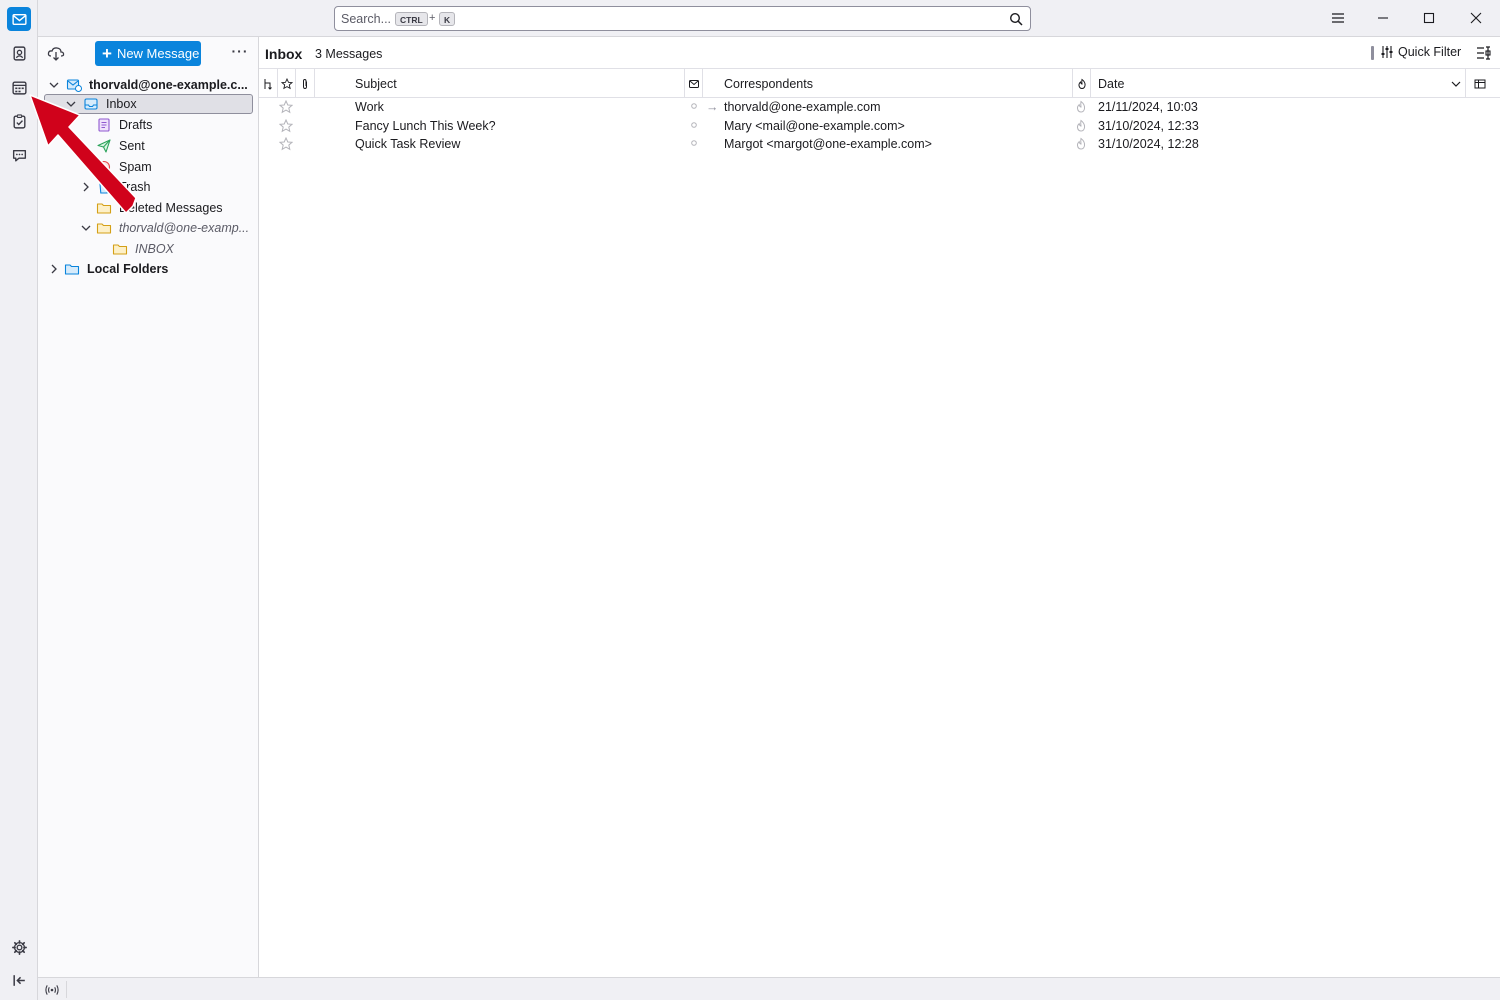 The height and width of the screenshot is (1000, 1500). I want to click on folder-label: INBOX, so click(154, 249).